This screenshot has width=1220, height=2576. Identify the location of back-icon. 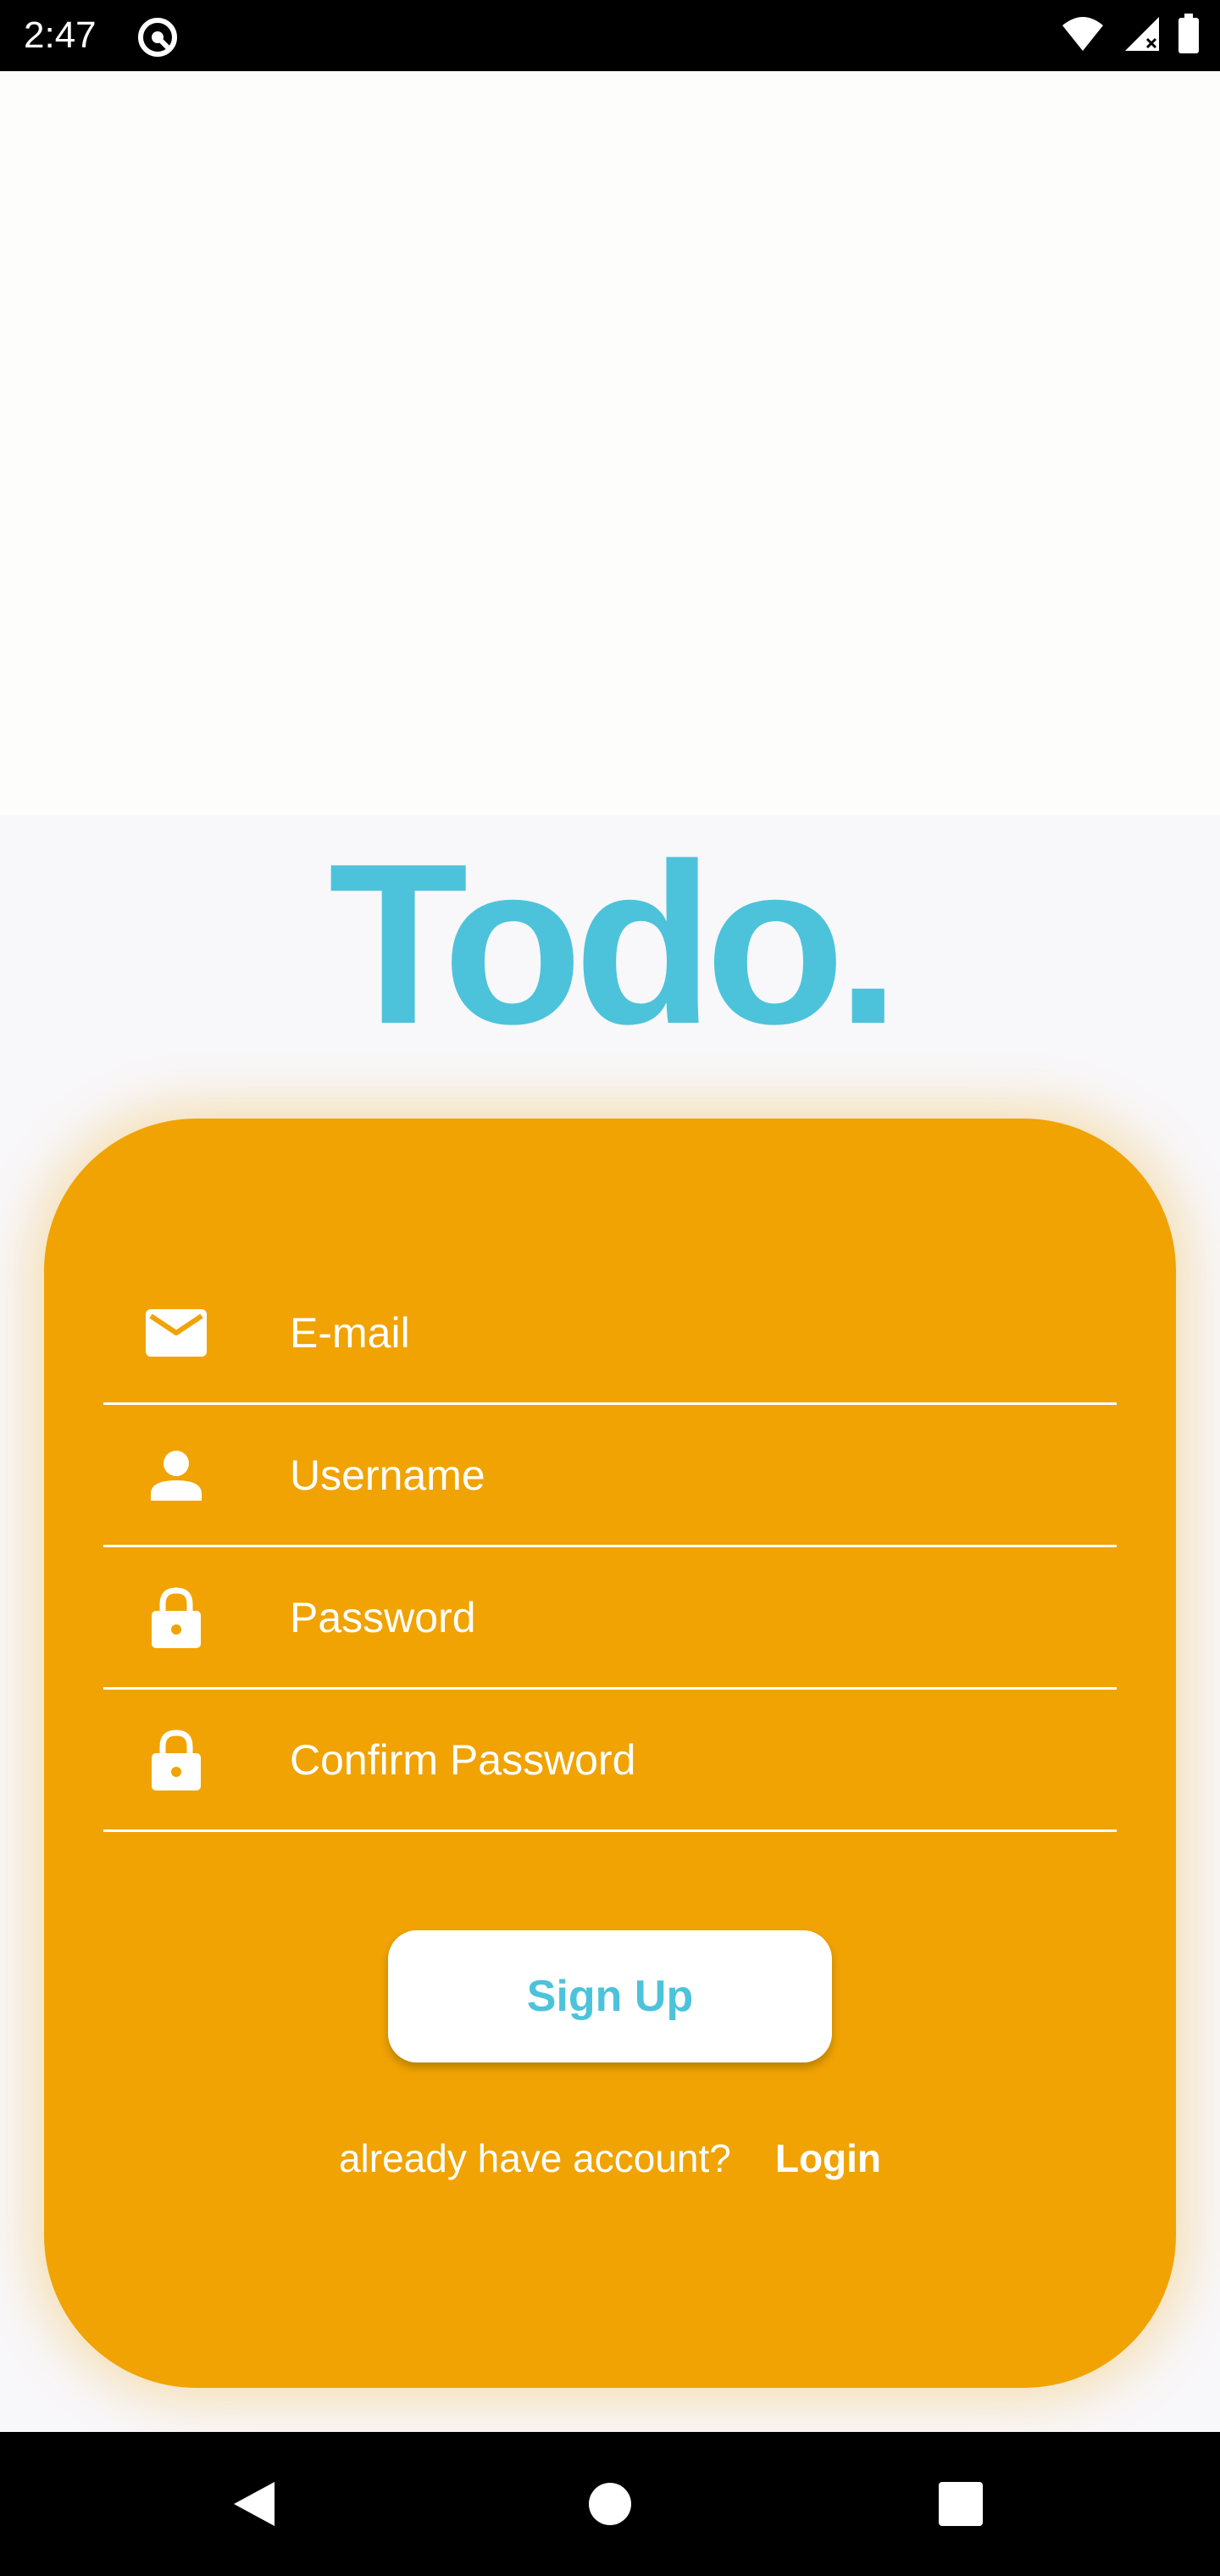
(254, 2504).